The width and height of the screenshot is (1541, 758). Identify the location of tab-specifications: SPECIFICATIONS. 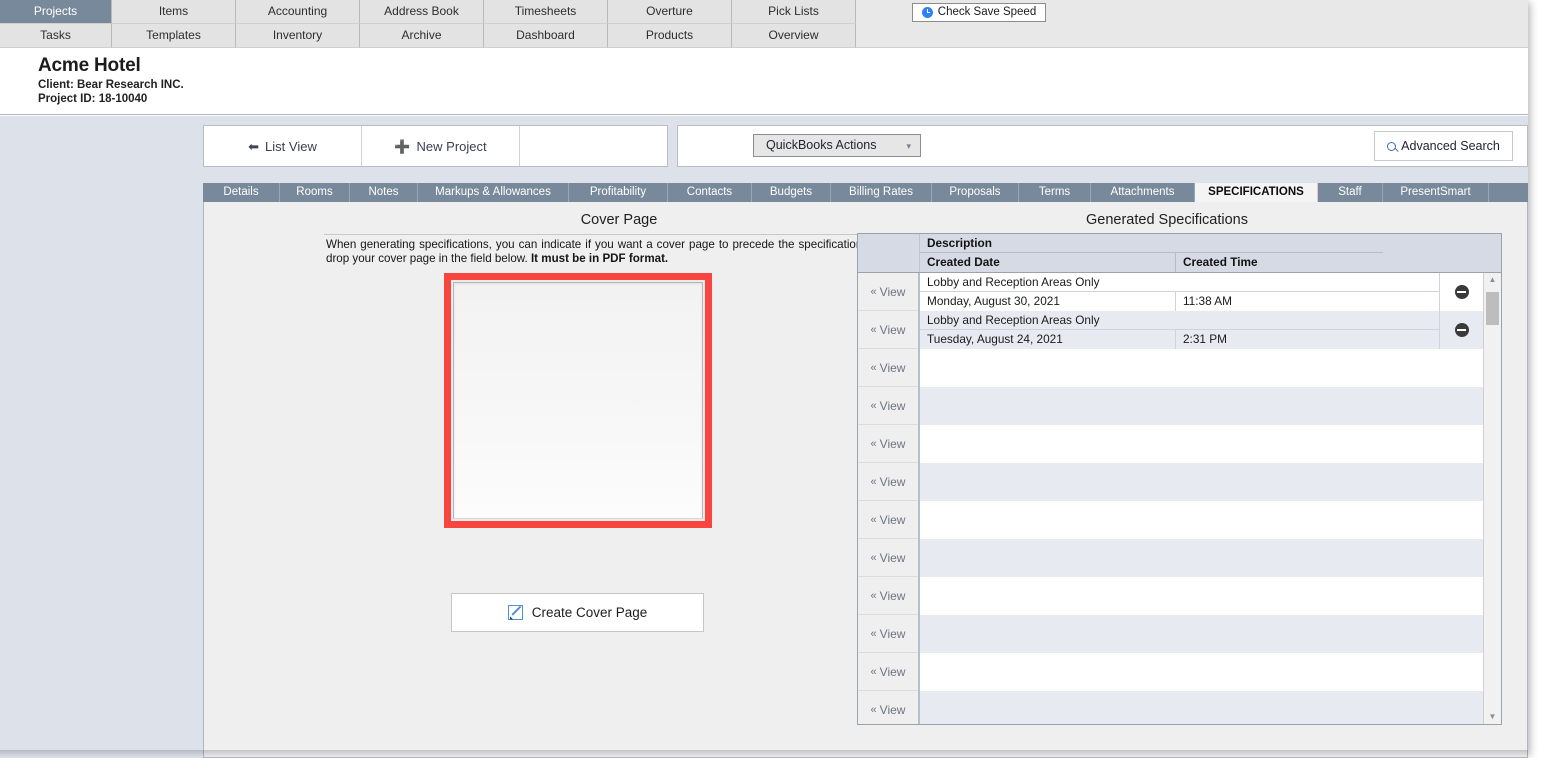
(1256, 192).